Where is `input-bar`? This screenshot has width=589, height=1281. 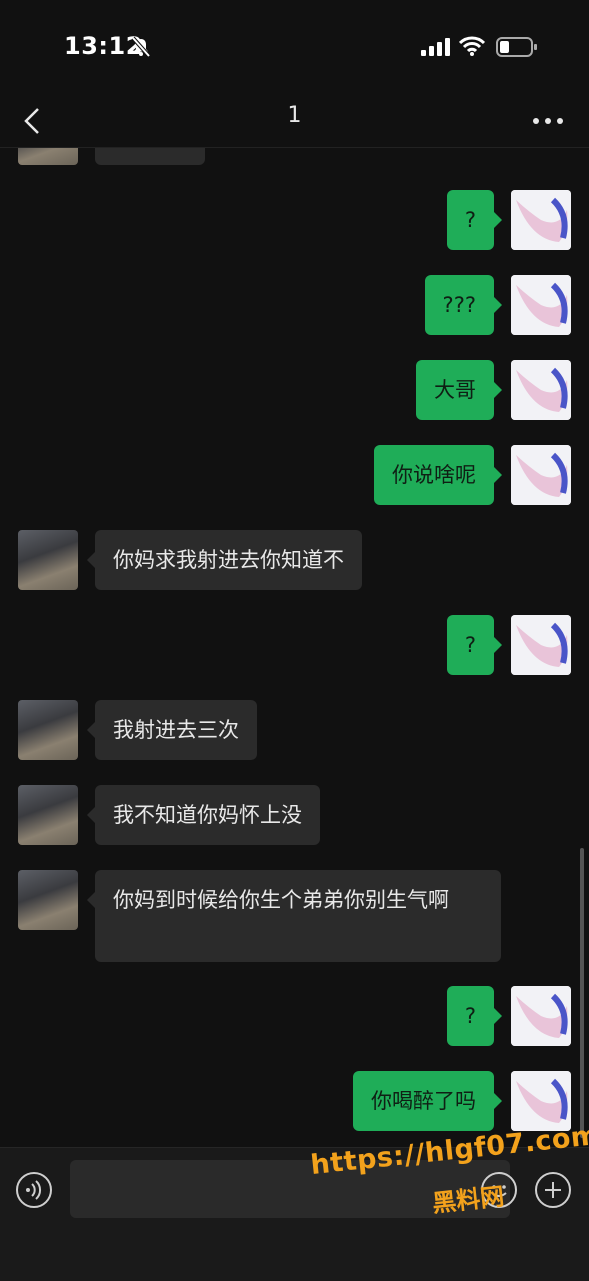 input-bar is located at coordinates (294, 1214).